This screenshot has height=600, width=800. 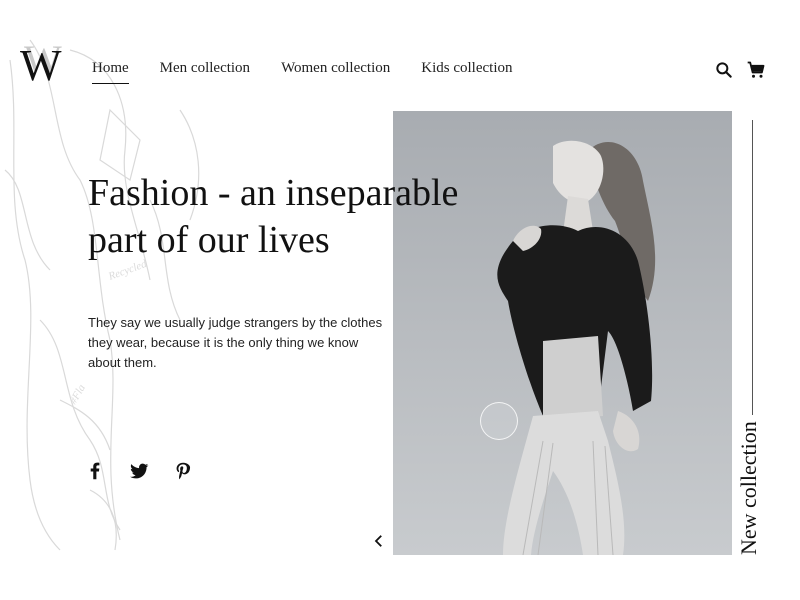 I want to click on pinterest-icon, so click(x=183, y=471).